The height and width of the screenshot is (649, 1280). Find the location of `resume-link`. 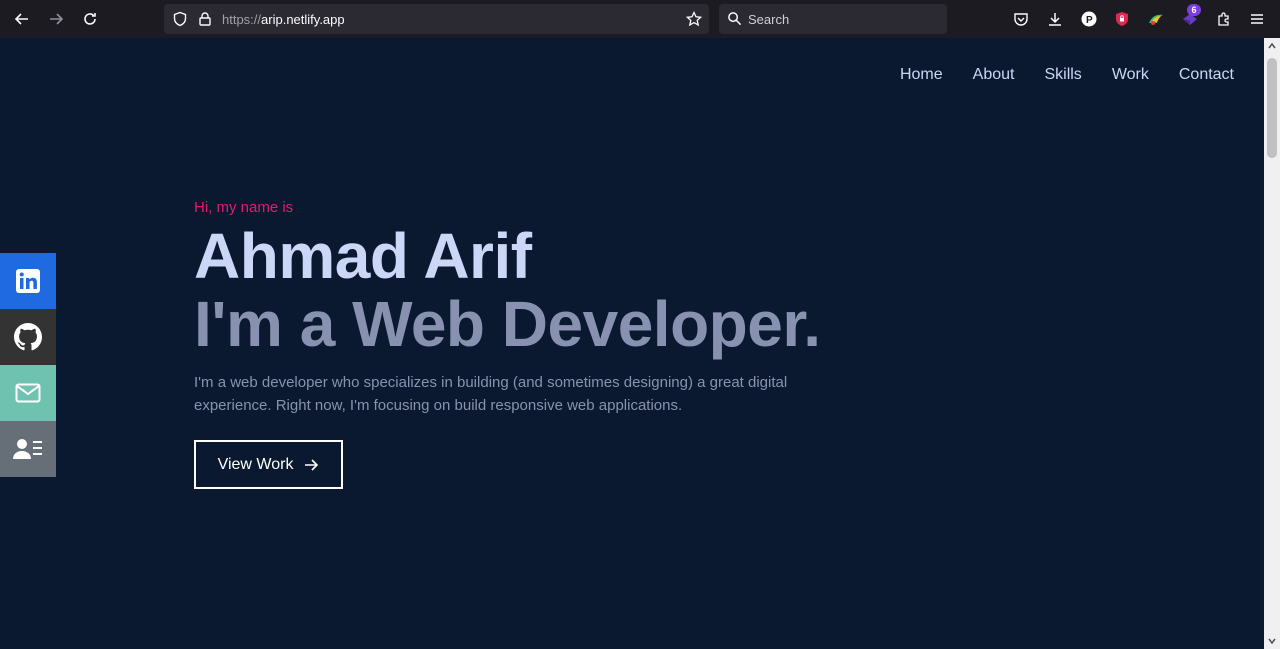

resume-link is located at coordinates (28, 449).